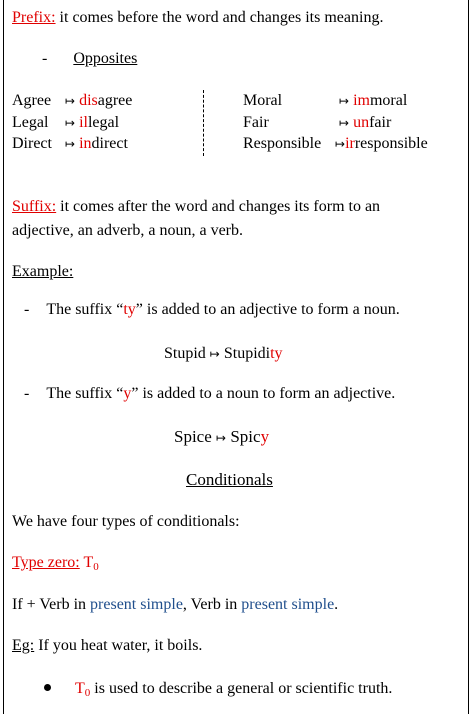 The width and height of the screenshot is (475, 714). What do you see at coordinates (391, 143) in the screenshot?
I see `word-rest: responsible` at bounding box center [391, 143].